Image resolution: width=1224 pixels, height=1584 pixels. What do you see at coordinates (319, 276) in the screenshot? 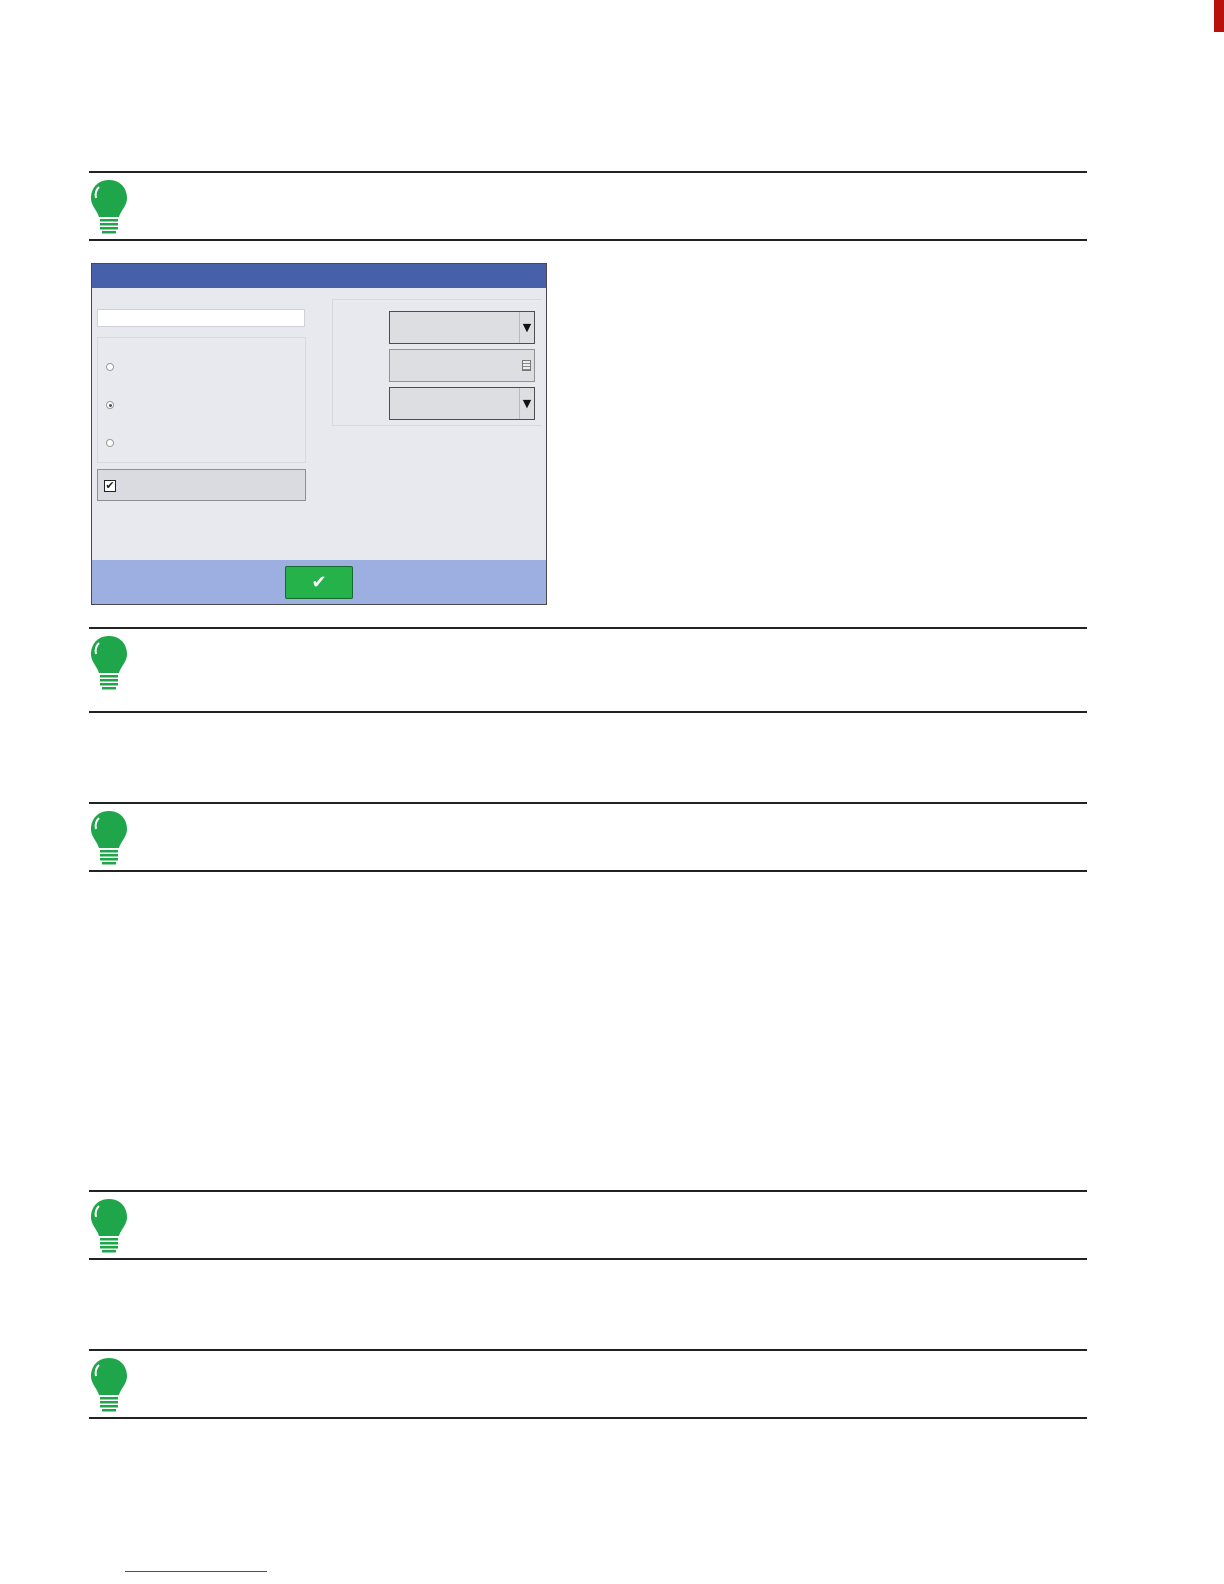
I see `dialog-title` at bounding box center [319, 276].